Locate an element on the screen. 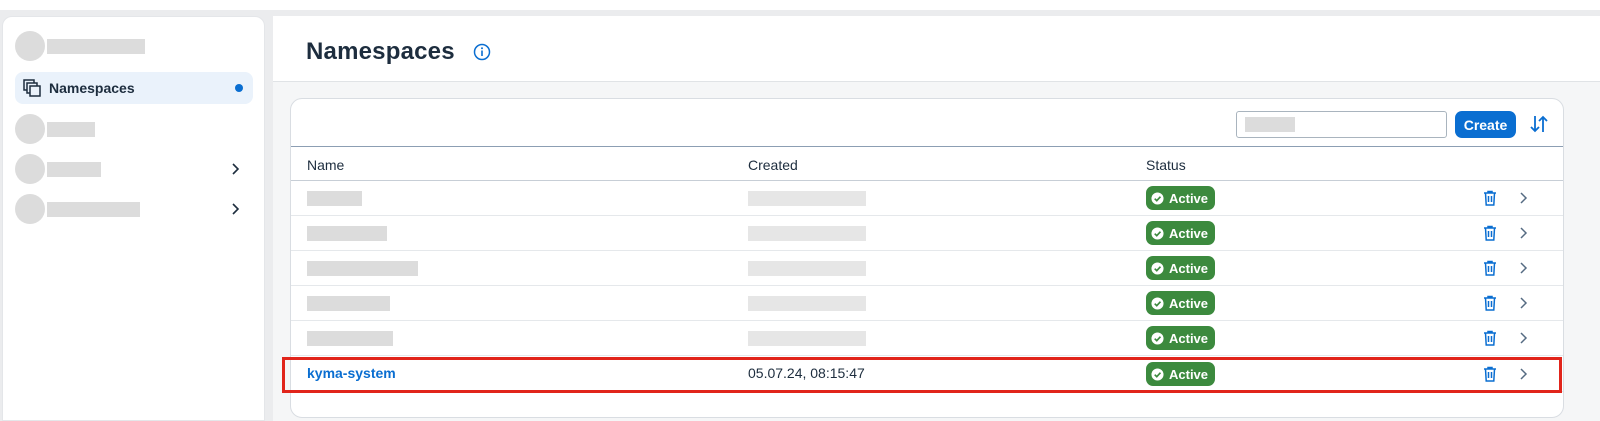 The width and height of the screenshot is (1600, 421). create-button: Create is located at coordinates (1485, 124).